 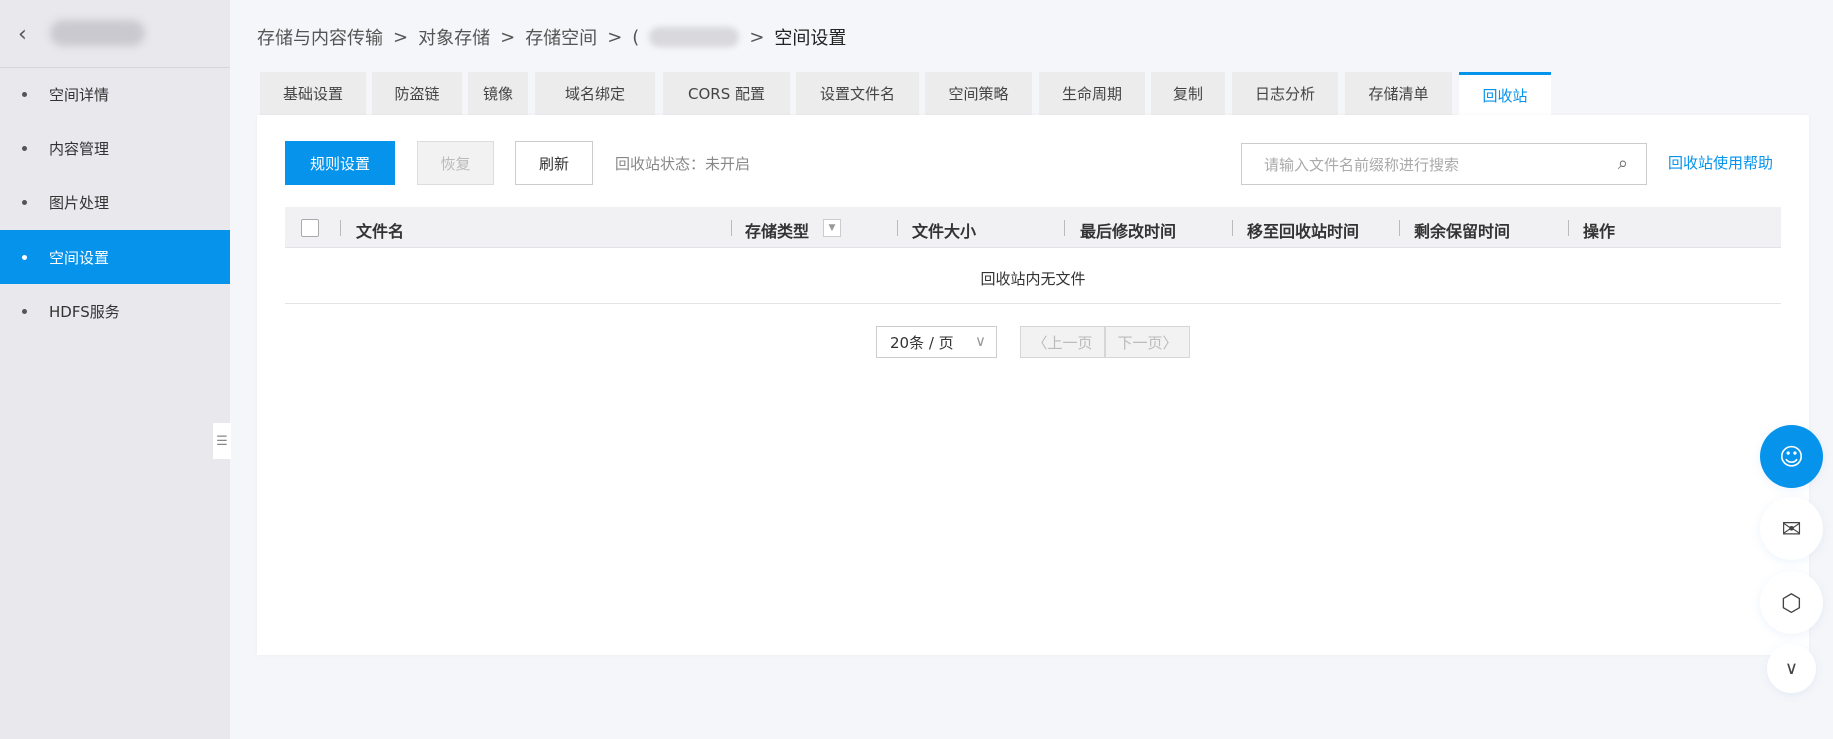 What do you see at coordinates (561, 37) in the screenshot?
I see `breadcrumb-item: 存储空间` at bounding box center [561, 37].